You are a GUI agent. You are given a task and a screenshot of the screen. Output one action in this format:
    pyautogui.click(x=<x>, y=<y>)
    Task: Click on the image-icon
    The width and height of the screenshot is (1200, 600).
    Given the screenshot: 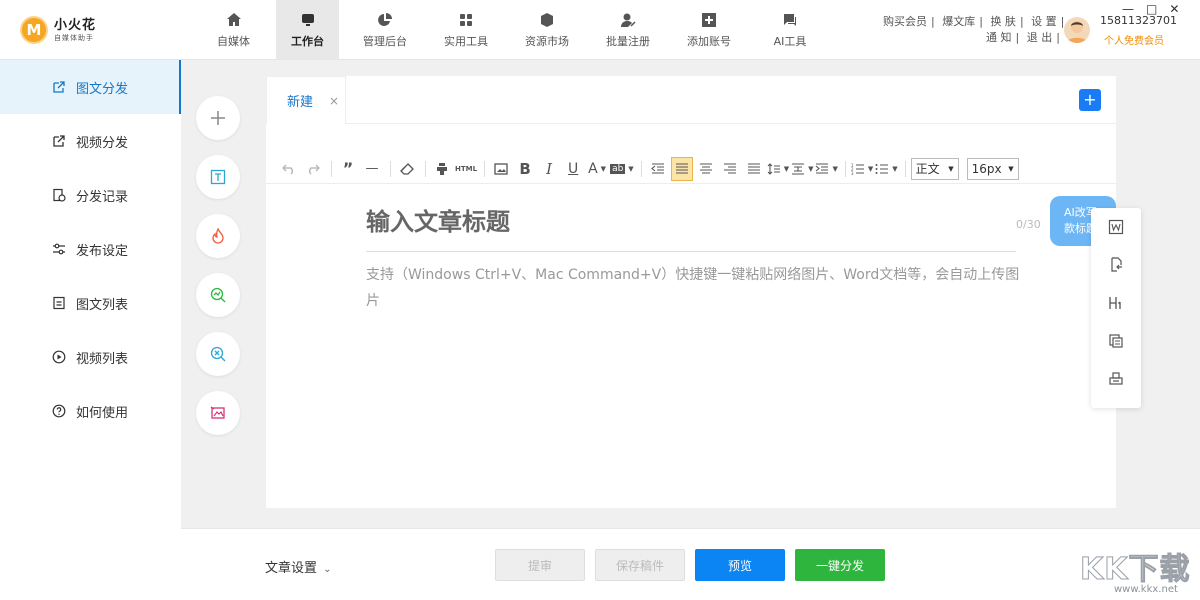 What is the action you would take?
    pyautogui.click(x=501, y=169)
    